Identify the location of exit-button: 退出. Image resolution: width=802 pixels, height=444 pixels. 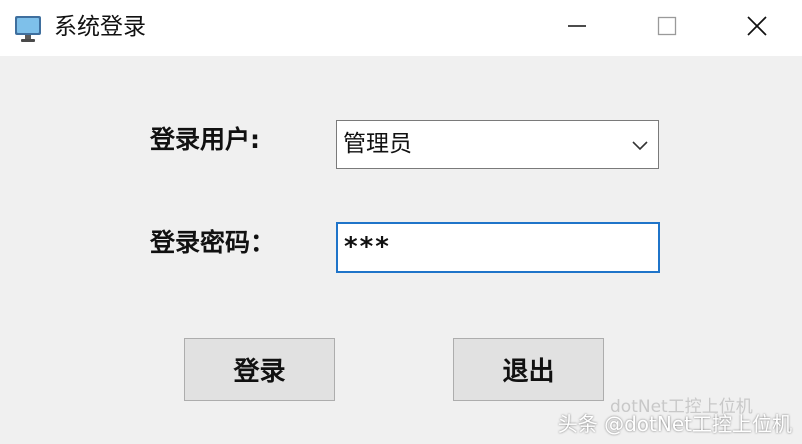
(528, 369).